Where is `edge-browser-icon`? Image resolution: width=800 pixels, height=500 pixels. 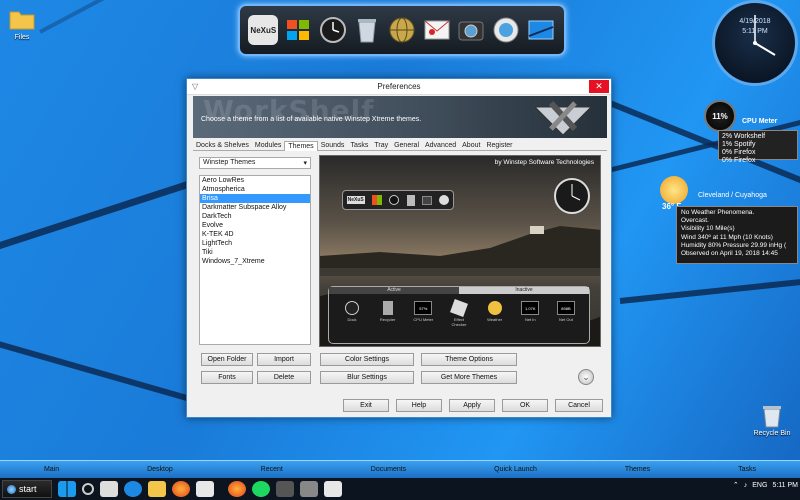
edge-browser-icon is located at coordinates (133, 489).